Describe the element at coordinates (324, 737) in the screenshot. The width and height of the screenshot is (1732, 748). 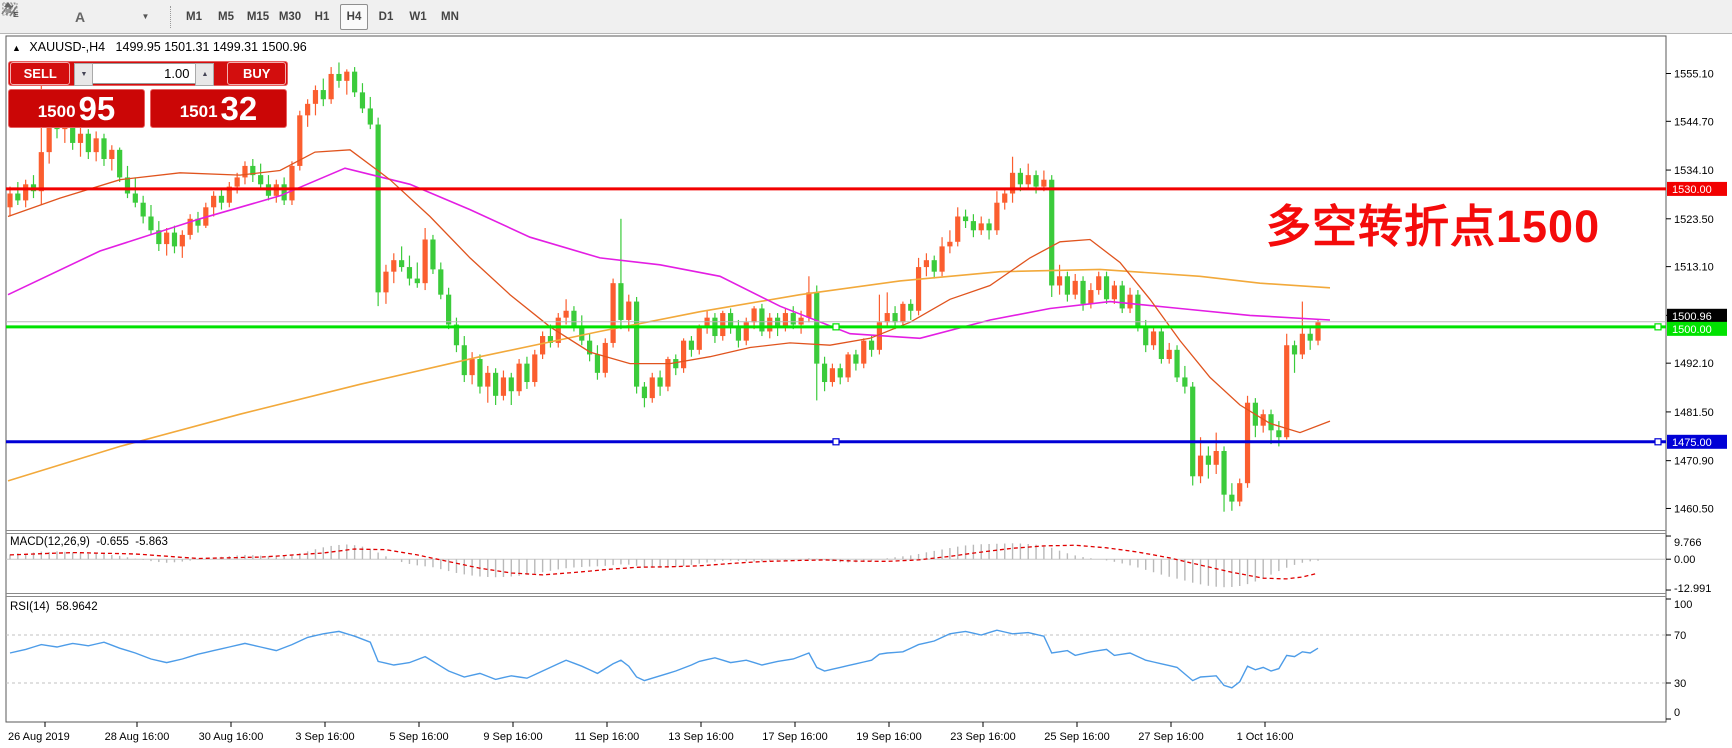
I see `svg-text: 3 Sep 16:00` at that location.